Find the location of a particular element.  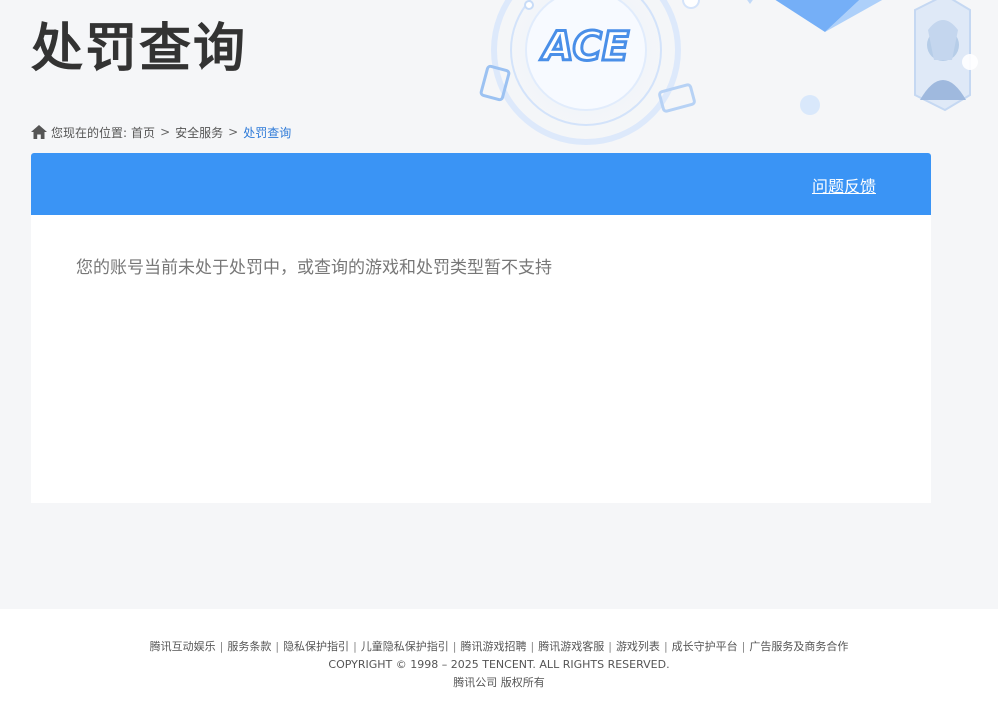

breadcrumb-current: 处罚查询 is located at coordinates (267, 132).